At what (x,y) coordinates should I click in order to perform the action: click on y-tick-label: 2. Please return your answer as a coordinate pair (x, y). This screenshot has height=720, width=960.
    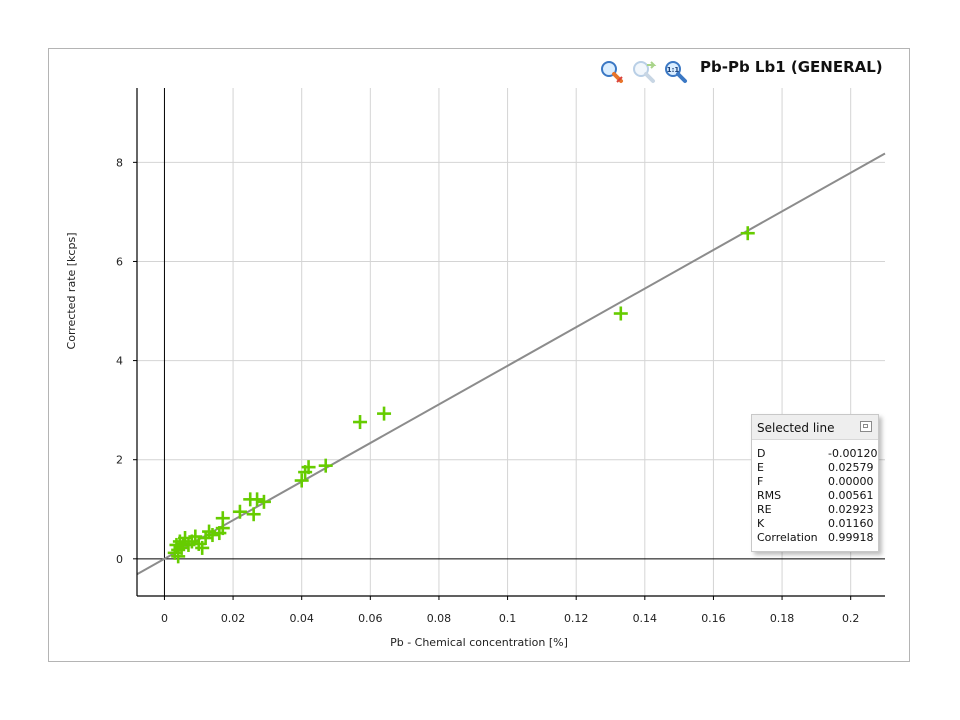
    Looking at the image, I should click on (119, 460).